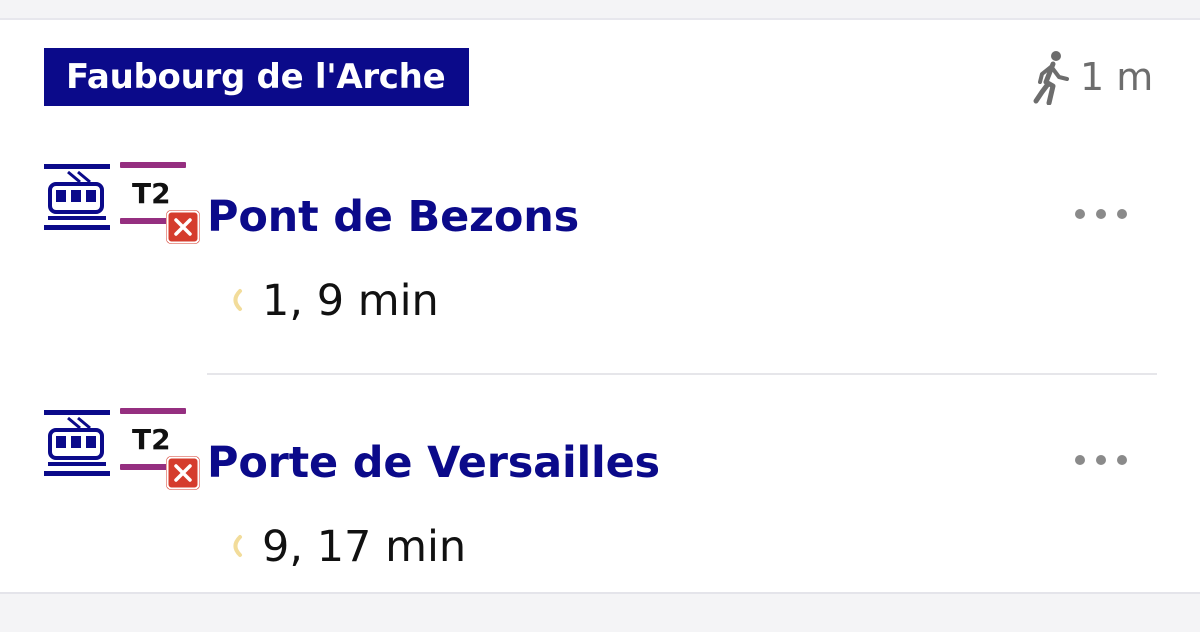 This screenshot has width=1200, height=632. Describe the element at coordinates (350, 301) in the screenshot. I see `departure-times: 1, 9 min` at that location.